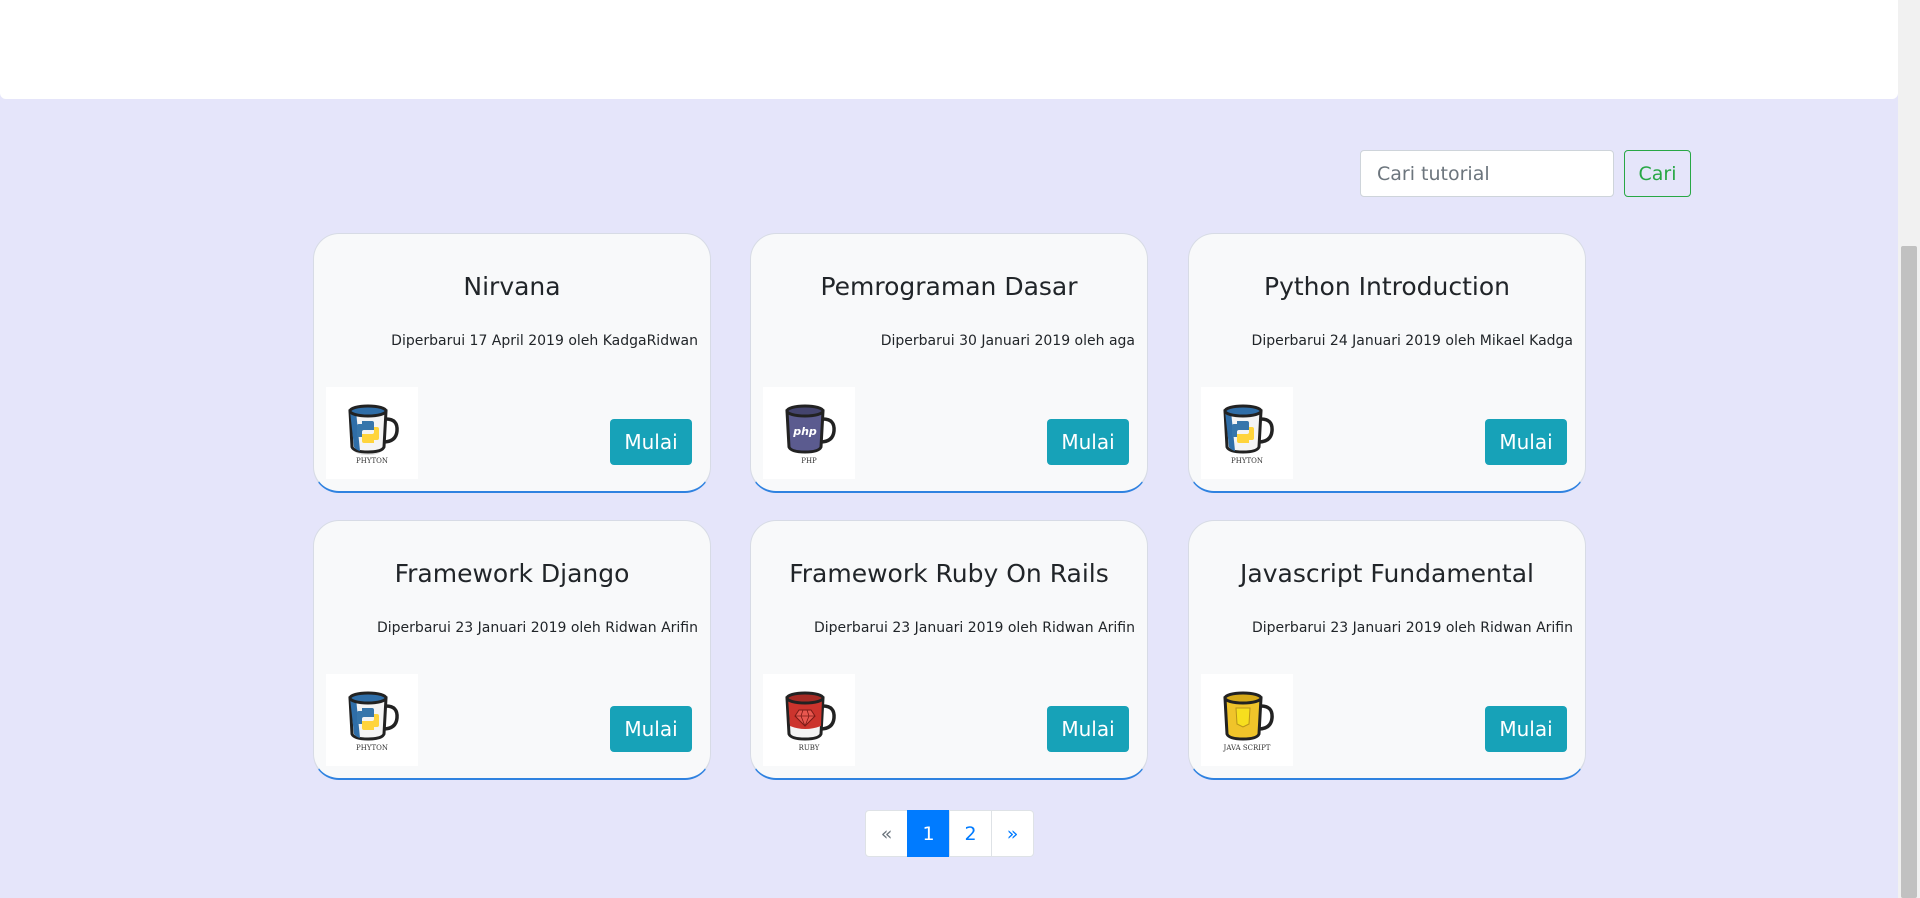  What do you see at coordinates (512, 286) in the screenshot?
I see `card-title: Nirvana` at bounding box center [512, 286].